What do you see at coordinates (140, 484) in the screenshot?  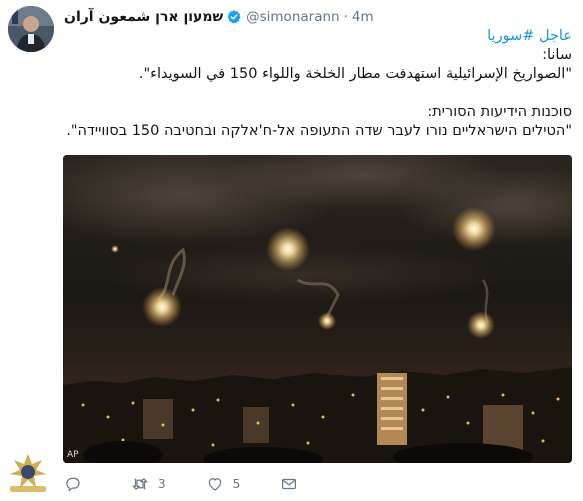 I see `retweet-icon` at bounding box center [140, 484].